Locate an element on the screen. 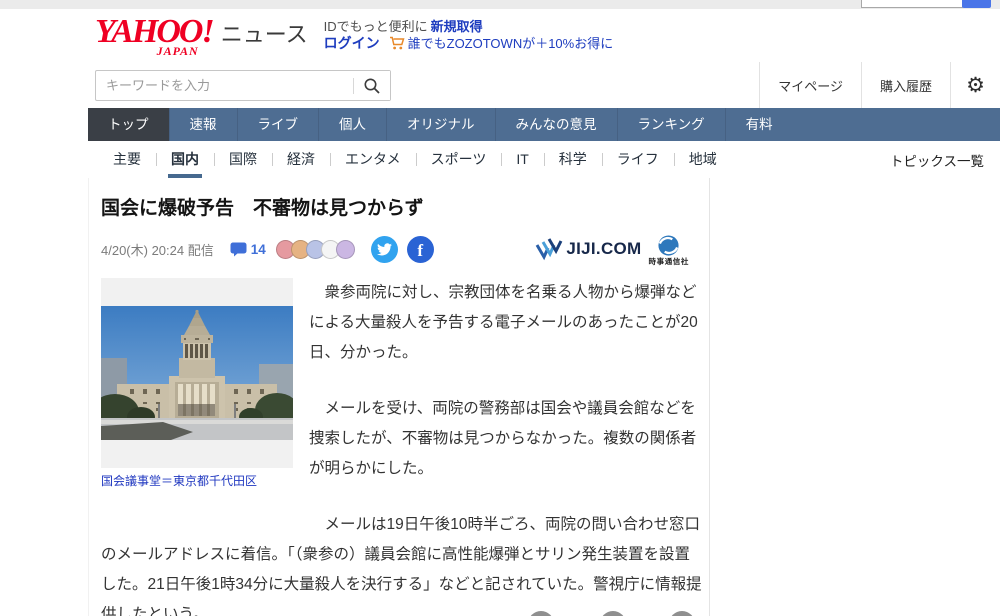 The height and width of the screenshot is (616, 1000). article-title: 国会に爆破予告 不審物は見つからず is located at coordinates (262, 208).